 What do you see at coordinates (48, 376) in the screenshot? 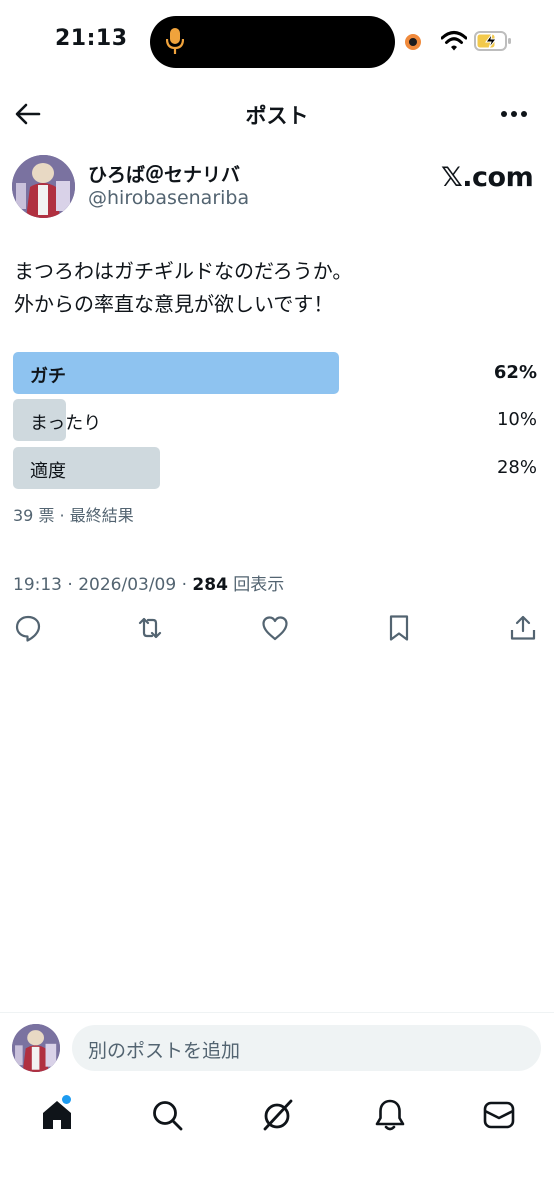
I see `poll-option-label: ガチ` at bounding box center [48, 376].